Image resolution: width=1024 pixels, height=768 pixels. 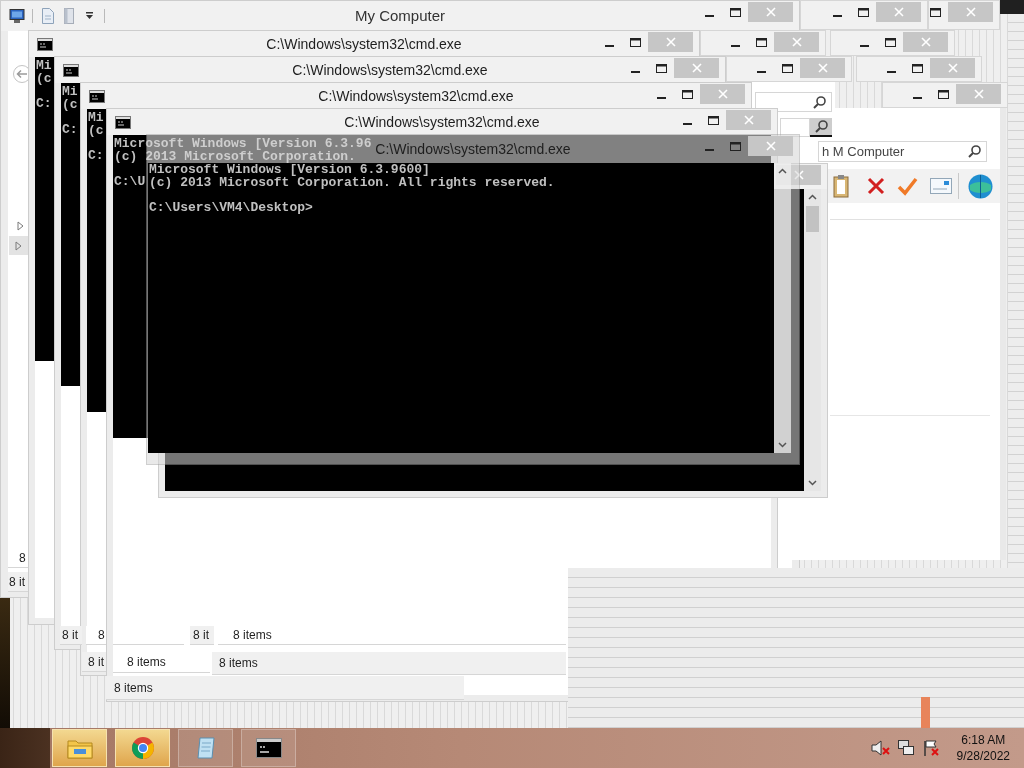 What do you see at coordinates (907, 186) in the screenshot?
I see `check-icon` at bounding box center [907, 186].